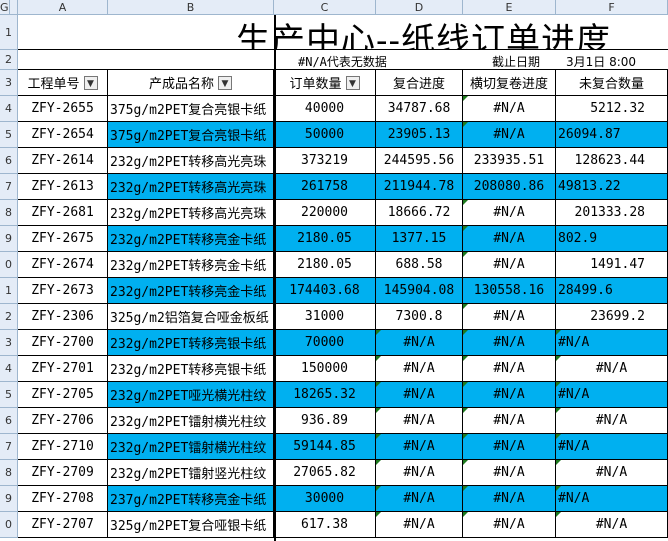  I want to click on column-header-C: C, so click(325, 7).